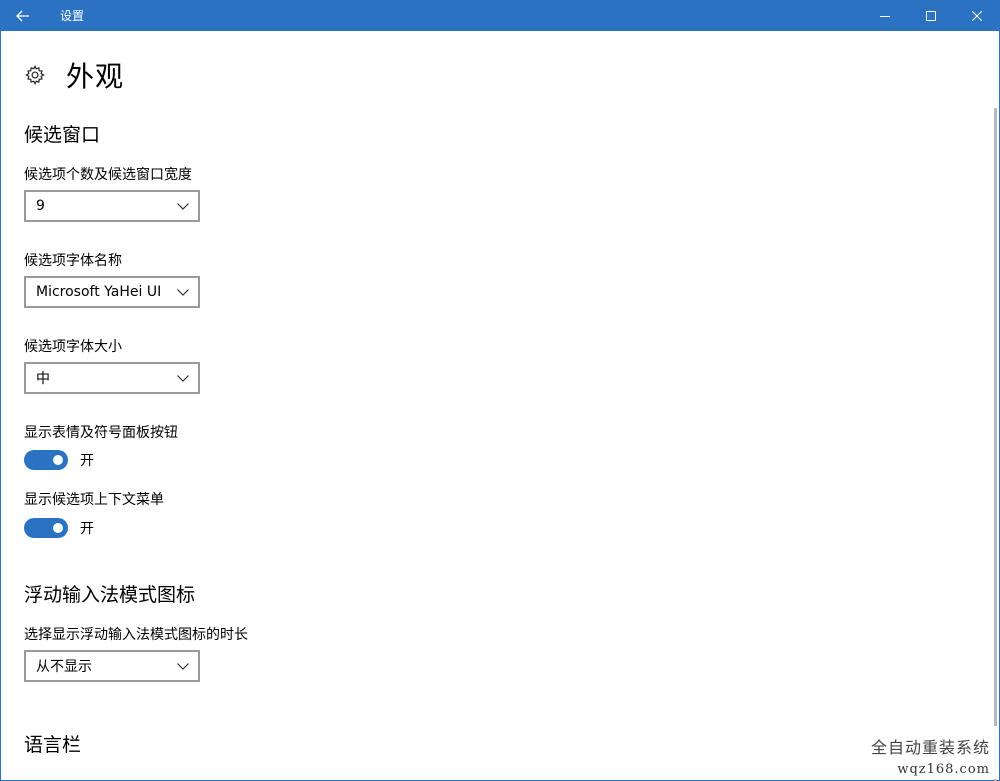 The image size is (1000, 781). Describe the element at coordinates (40, 206) in the screenshot. I see `candidate-count-value: 9` at that location.